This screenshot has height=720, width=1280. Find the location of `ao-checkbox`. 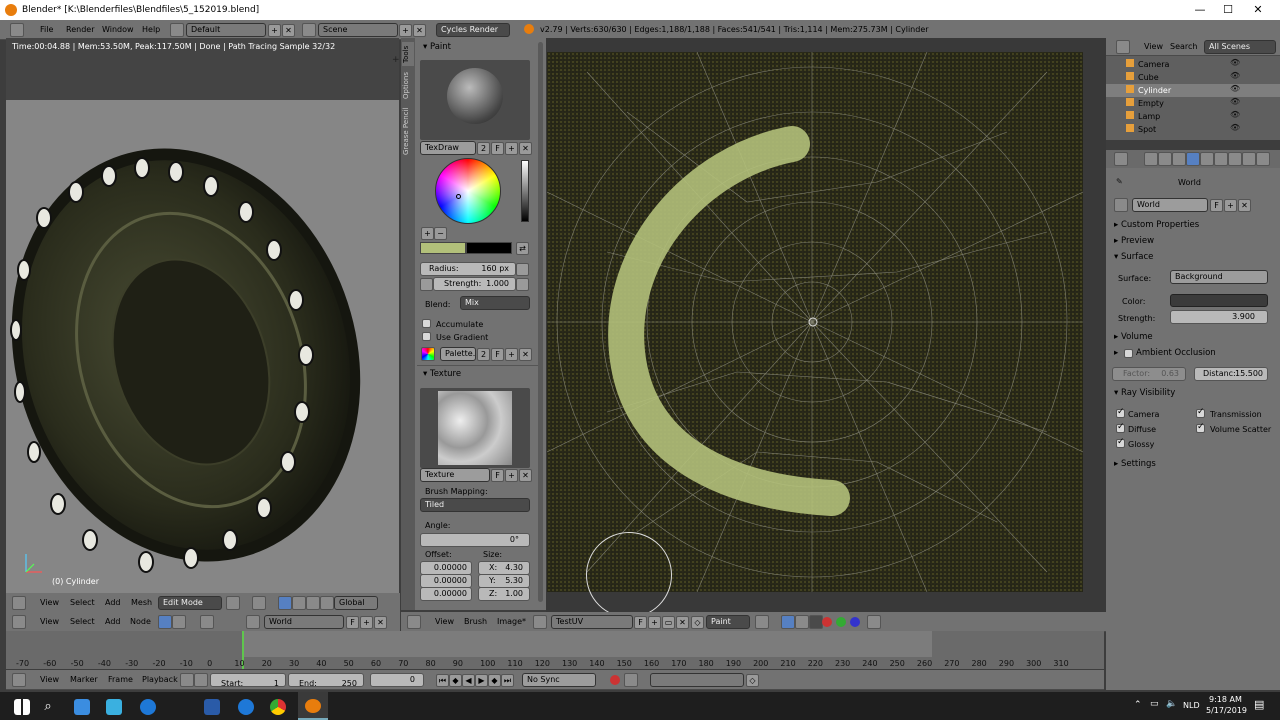

ao-checkbox is located at coordinates (1128, 353).